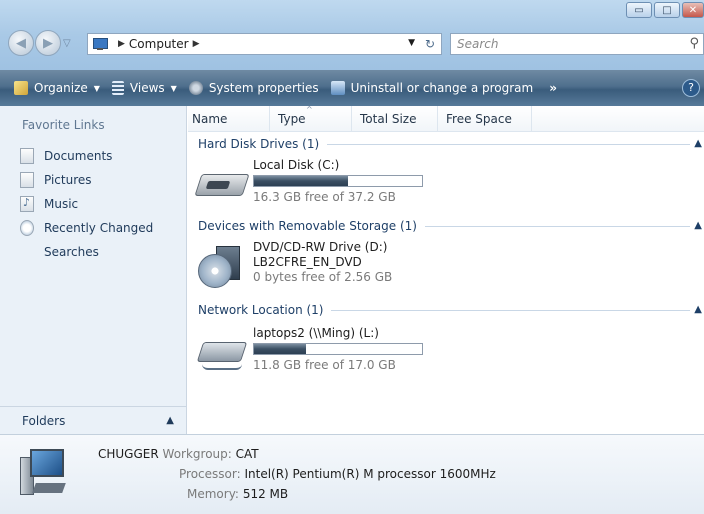 This screenshot has height=514, width=704. Describe the element at coordinates (311, 118) in the screenshot. I see `column-header-type: ^ Type` at that location.